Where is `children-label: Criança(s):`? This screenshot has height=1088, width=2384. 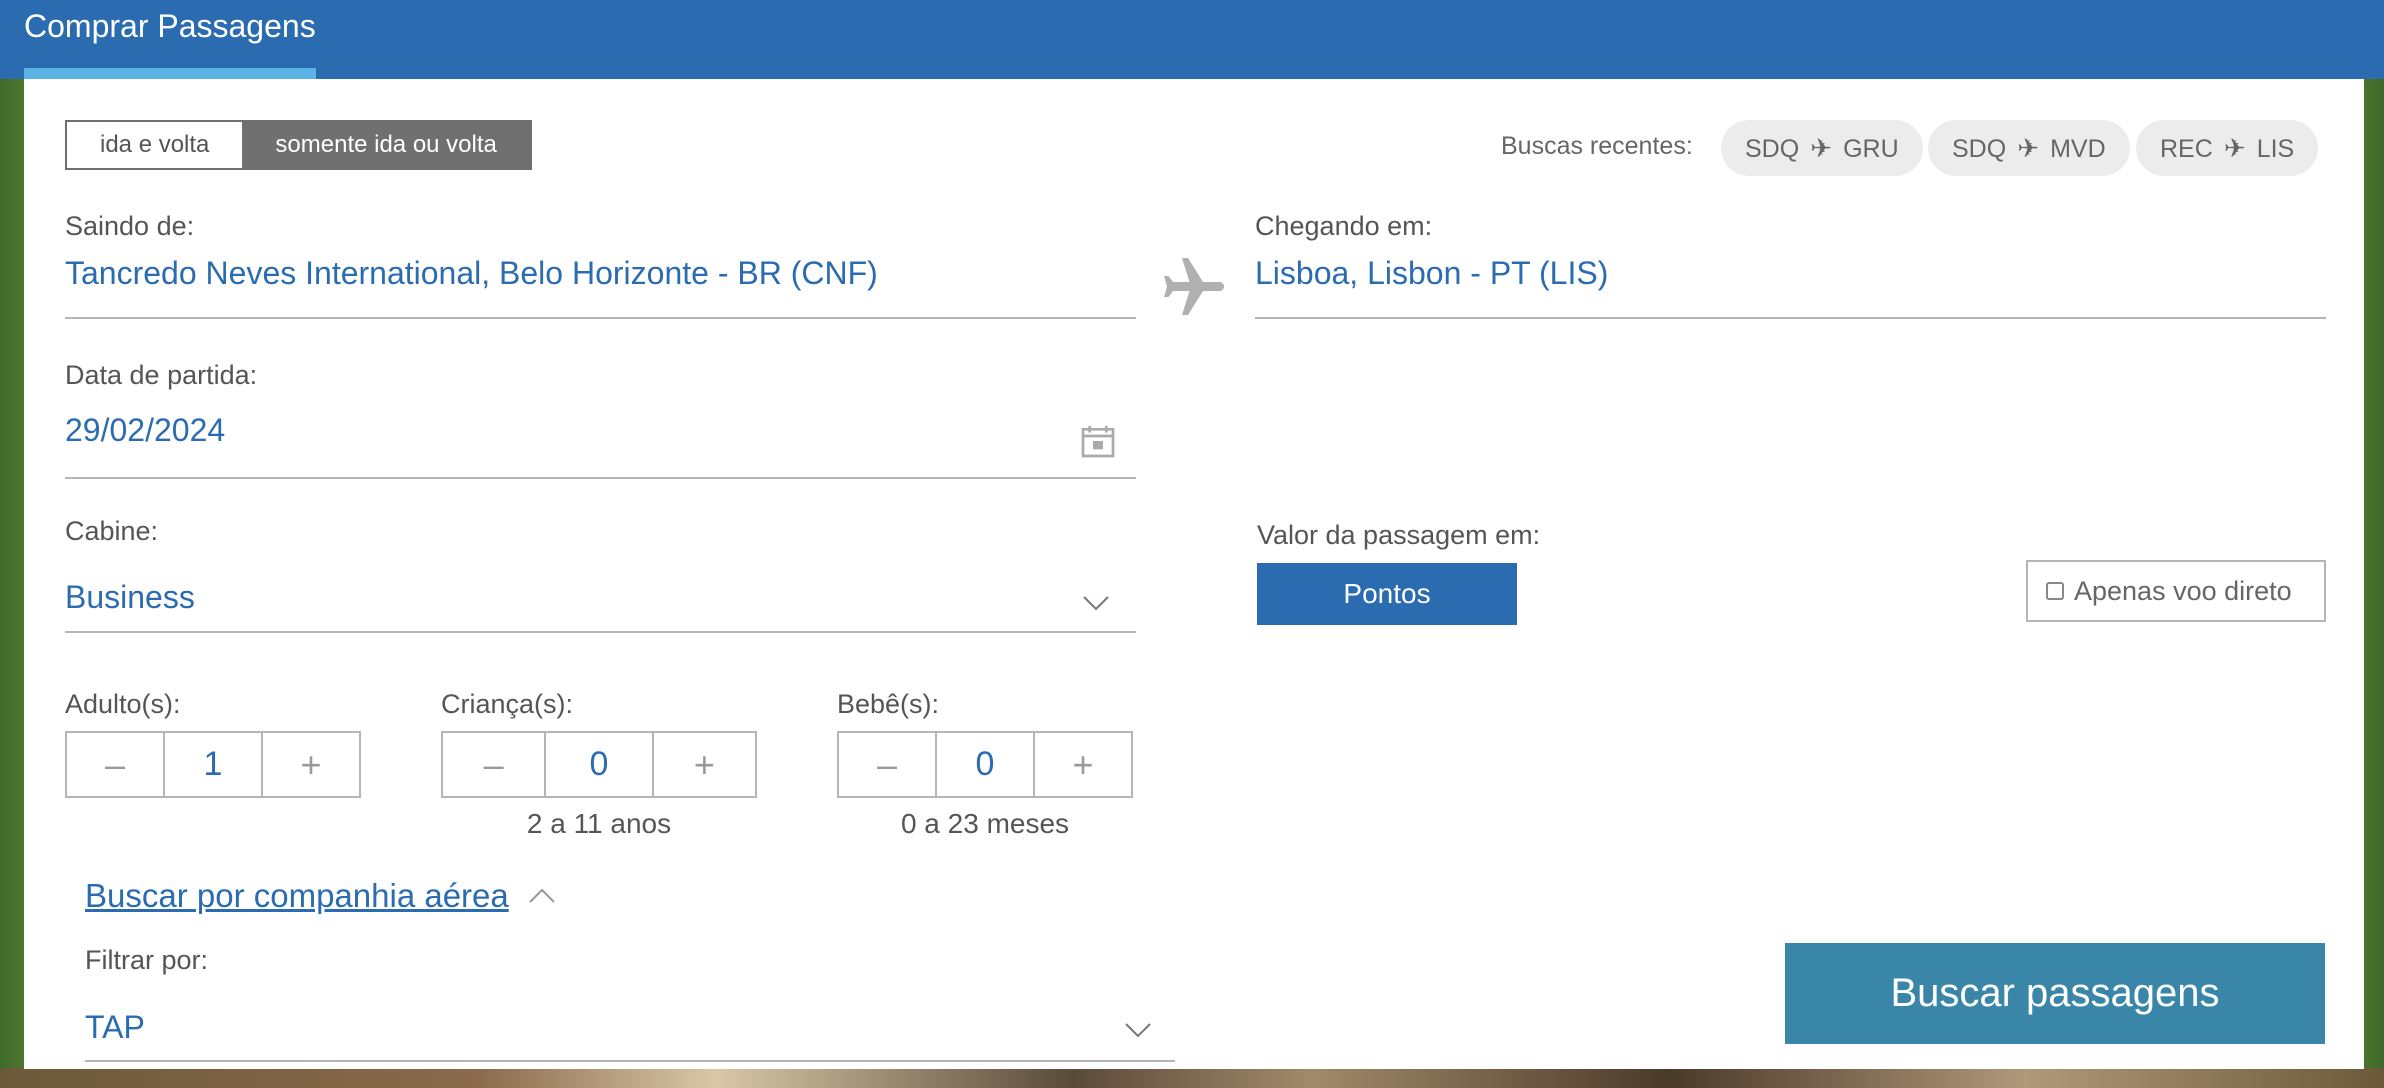 children-label: Criança(s): is located at coordinates (507, 704).